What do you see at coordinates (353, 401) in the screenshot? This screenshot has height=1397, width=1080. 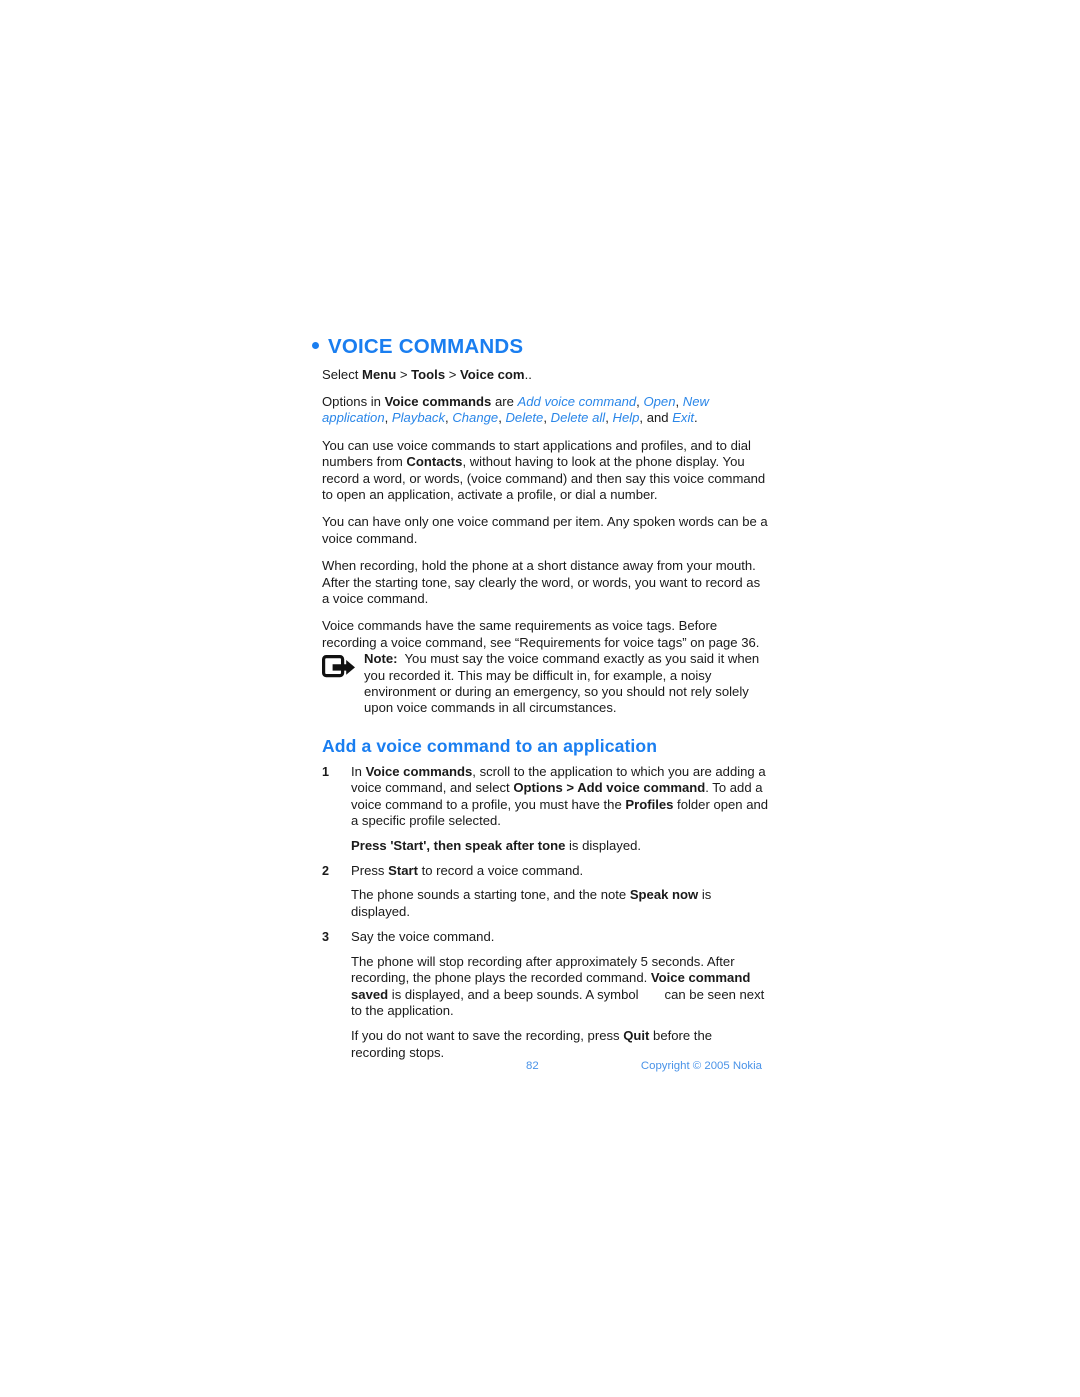 I see `options-lead: Options in` at bounding box center [353, 401].